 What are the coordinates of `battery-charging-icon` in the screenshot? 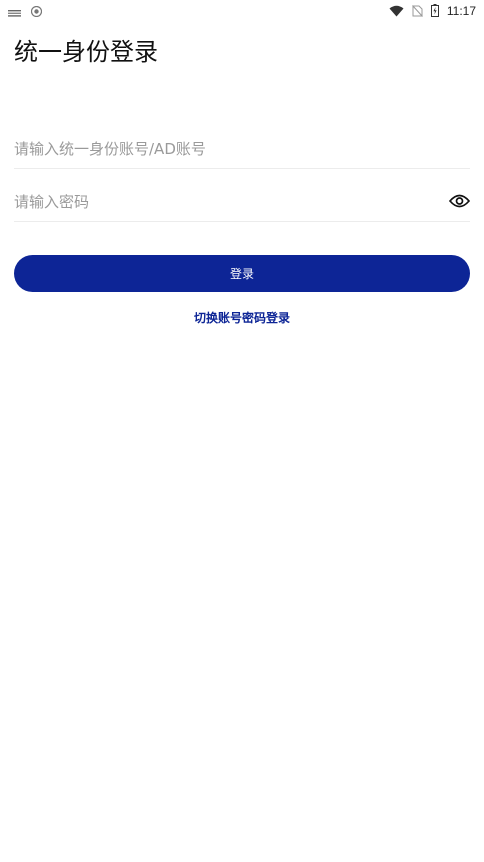 It's located at (434, 11).